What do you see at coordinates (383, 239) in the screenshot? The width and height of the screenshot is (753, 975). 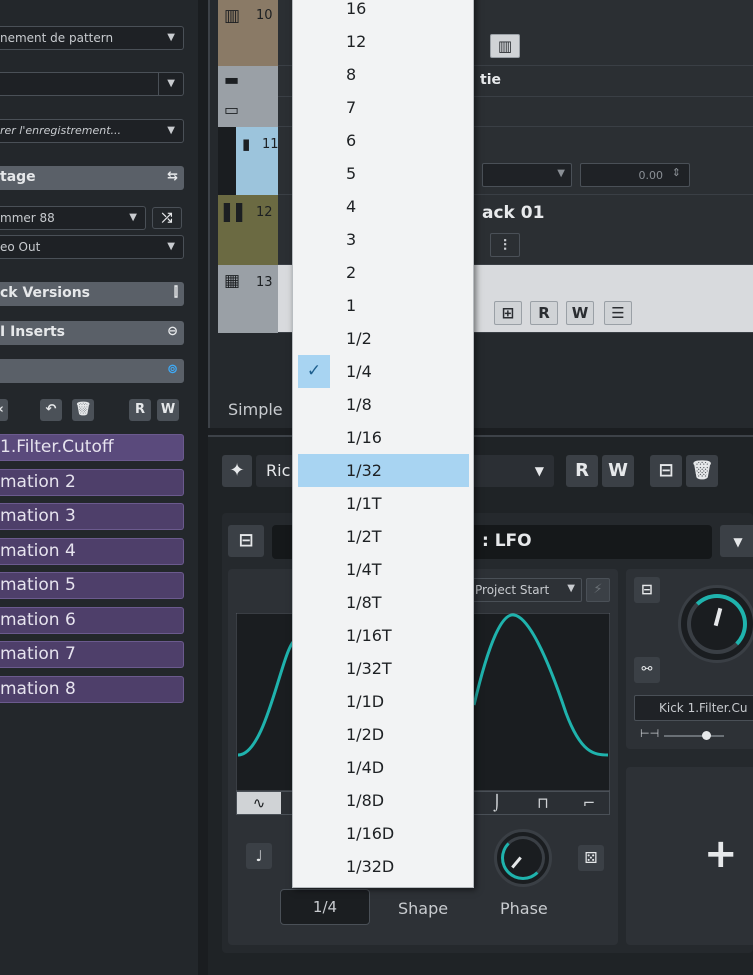 I see `menu-item-3: 3` at bounding box center [383, 239].